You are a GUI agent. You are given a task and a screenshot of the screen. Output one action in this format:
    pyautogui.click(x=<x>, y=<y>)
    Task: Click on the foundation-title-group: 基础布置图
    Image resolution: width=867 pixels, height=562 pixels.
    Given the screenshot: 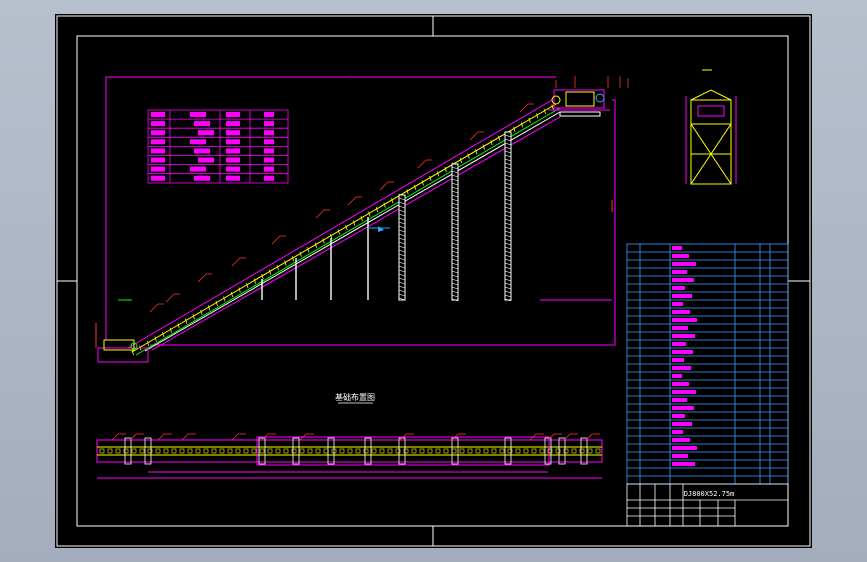 What is the action you would take?
    pyautogui.click(x=355, y=398)
    